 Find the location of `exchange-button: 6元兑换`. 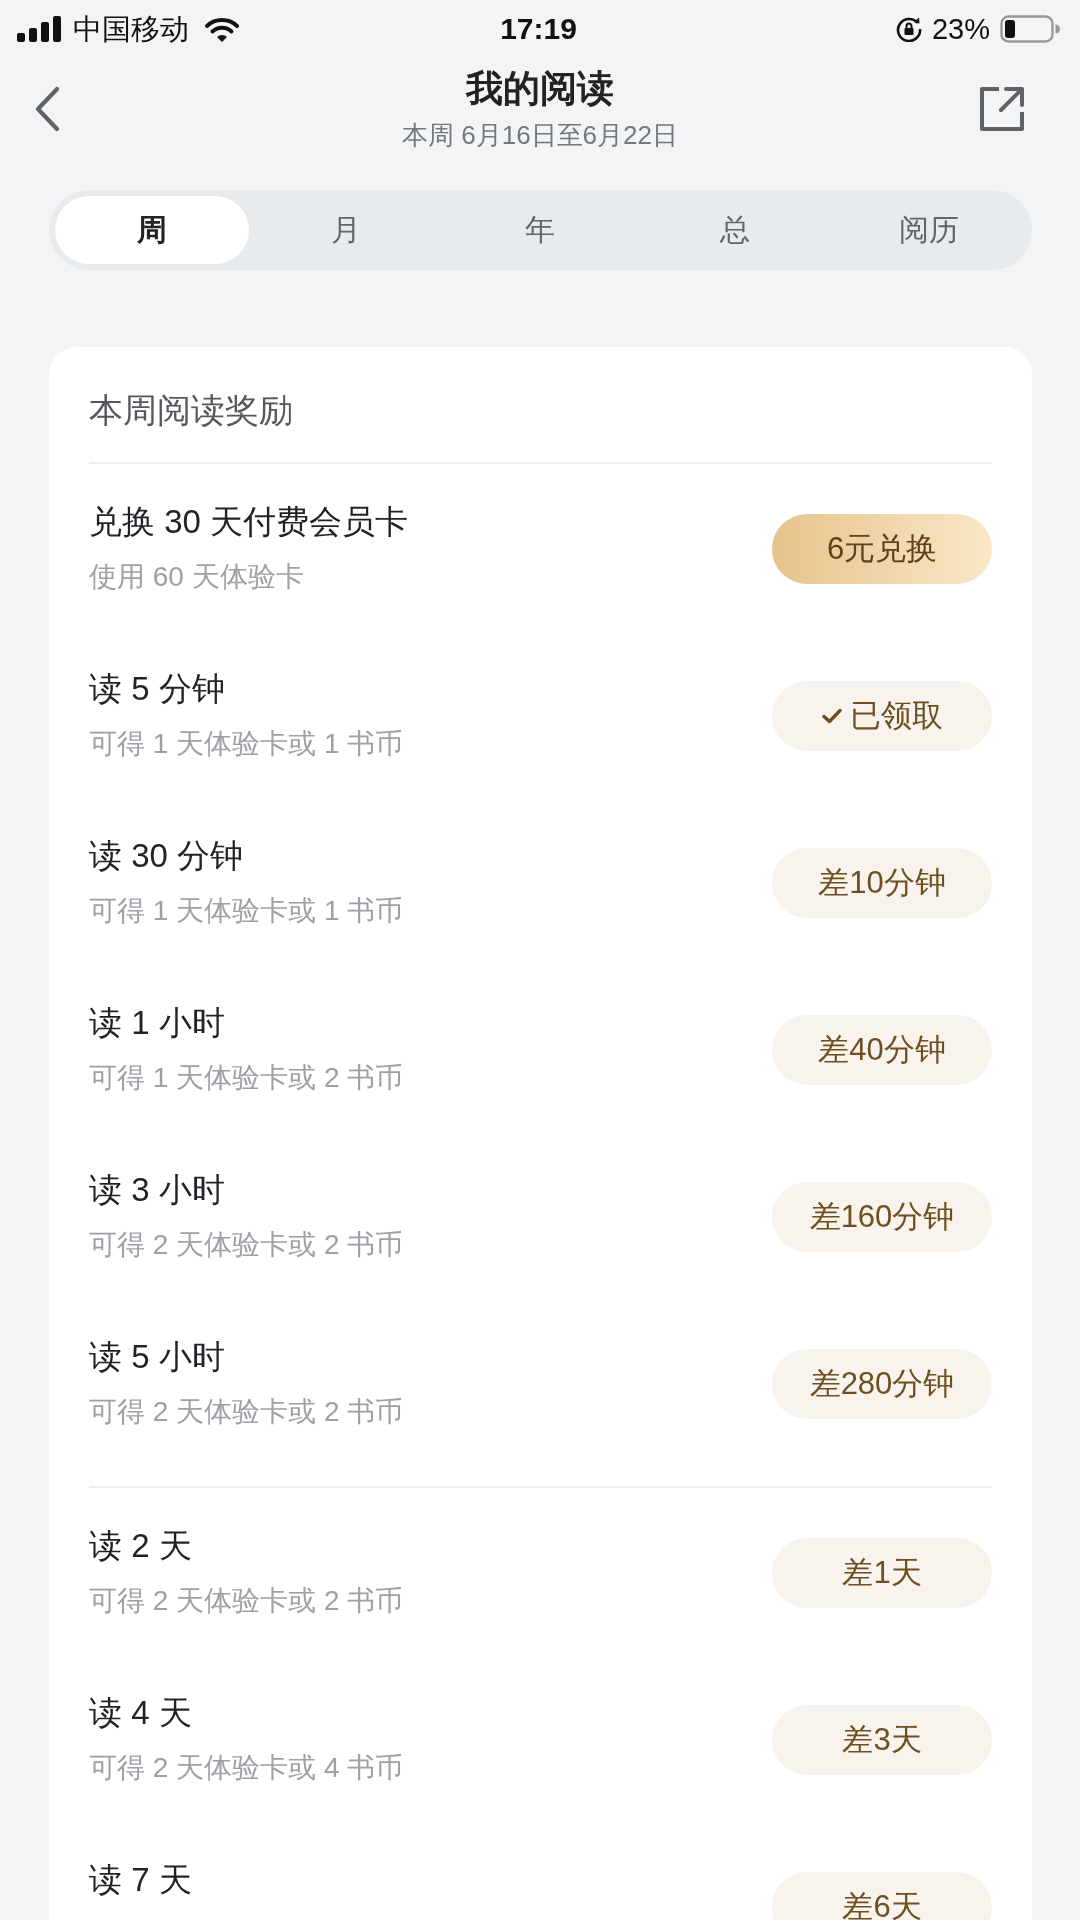

exchange-button: 6元兑换 is located at coordinates (882, 548).